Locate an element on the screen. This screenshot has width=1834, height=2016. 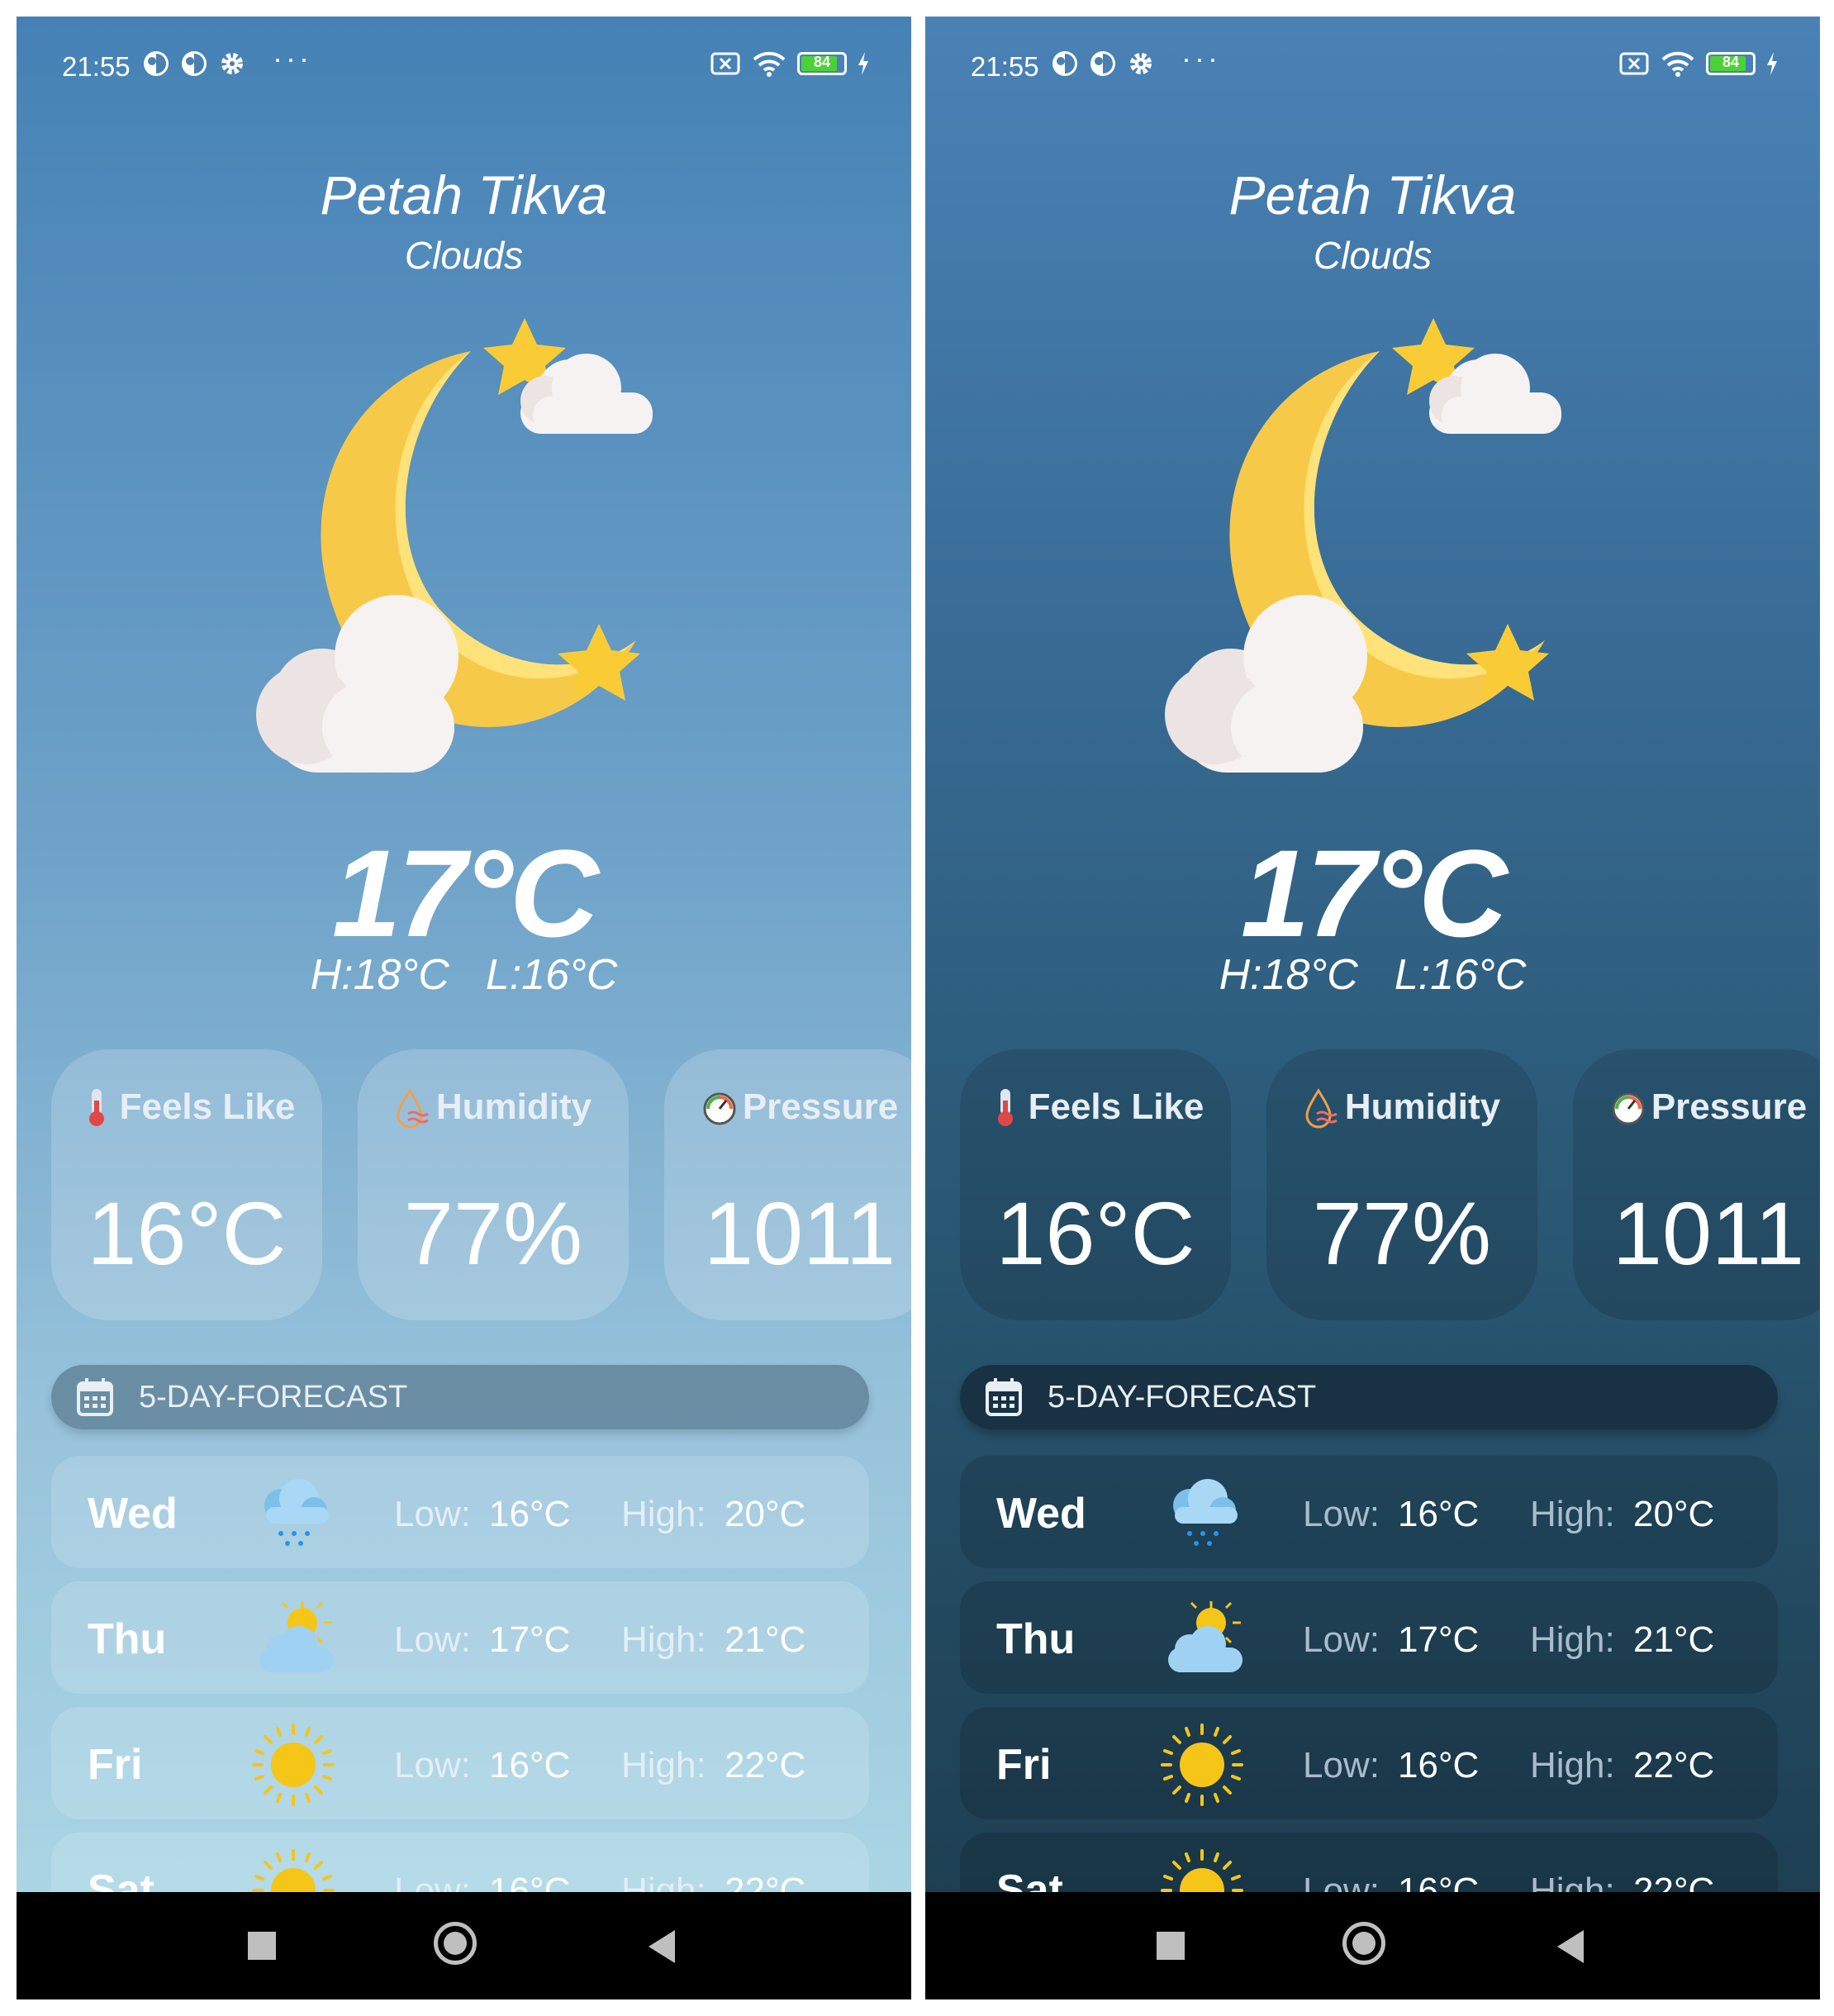
forecast-day: Thu is located at coordinates (1036, 1639).